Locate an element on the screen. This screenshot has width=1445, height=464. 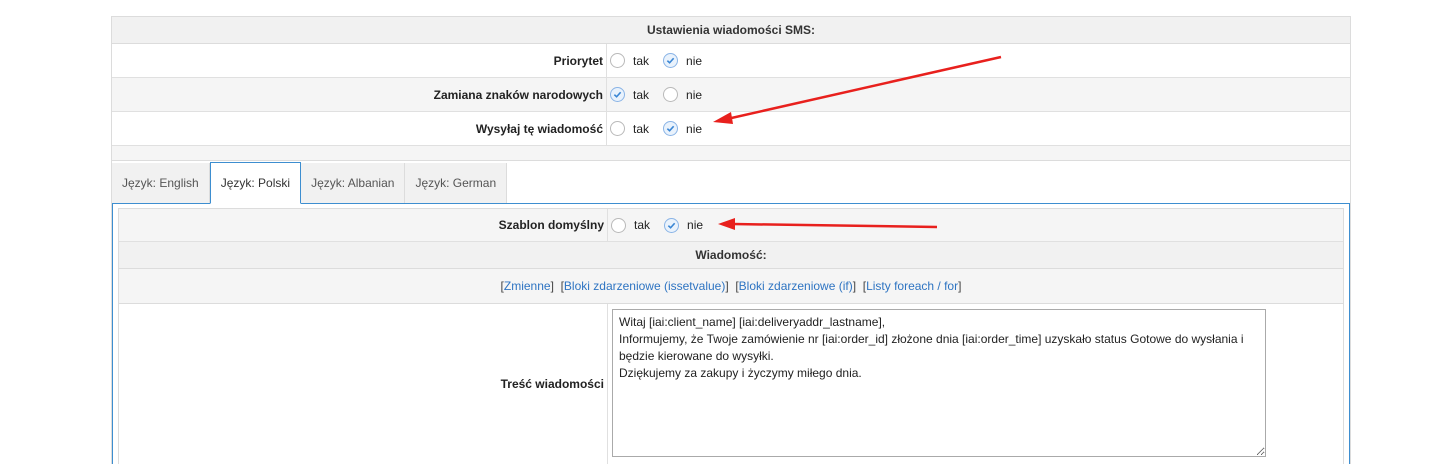
priority-label: Priorytet is located at coordinates (578, 60).